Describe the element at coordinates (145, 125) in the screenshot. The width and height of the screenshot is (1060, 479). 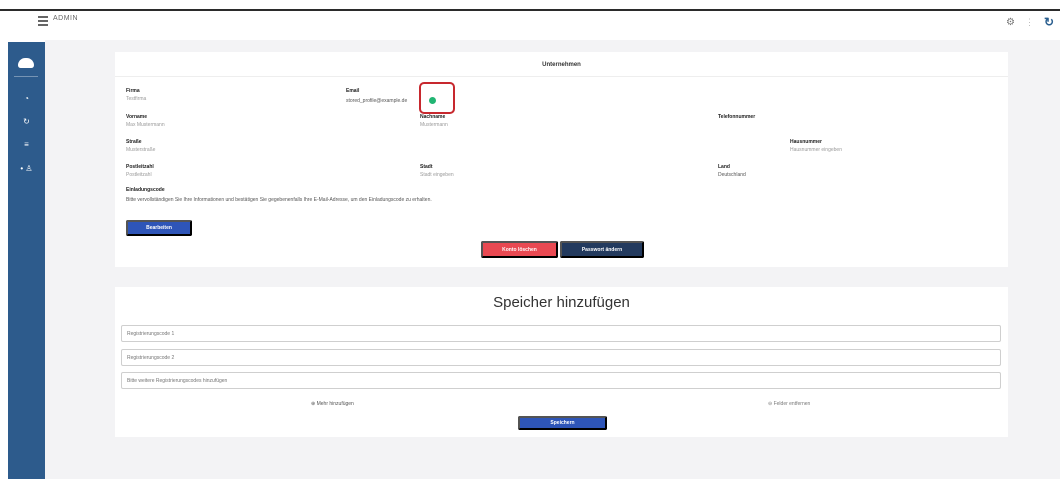
I see `vorname-value: Max Mustermann` at that location.